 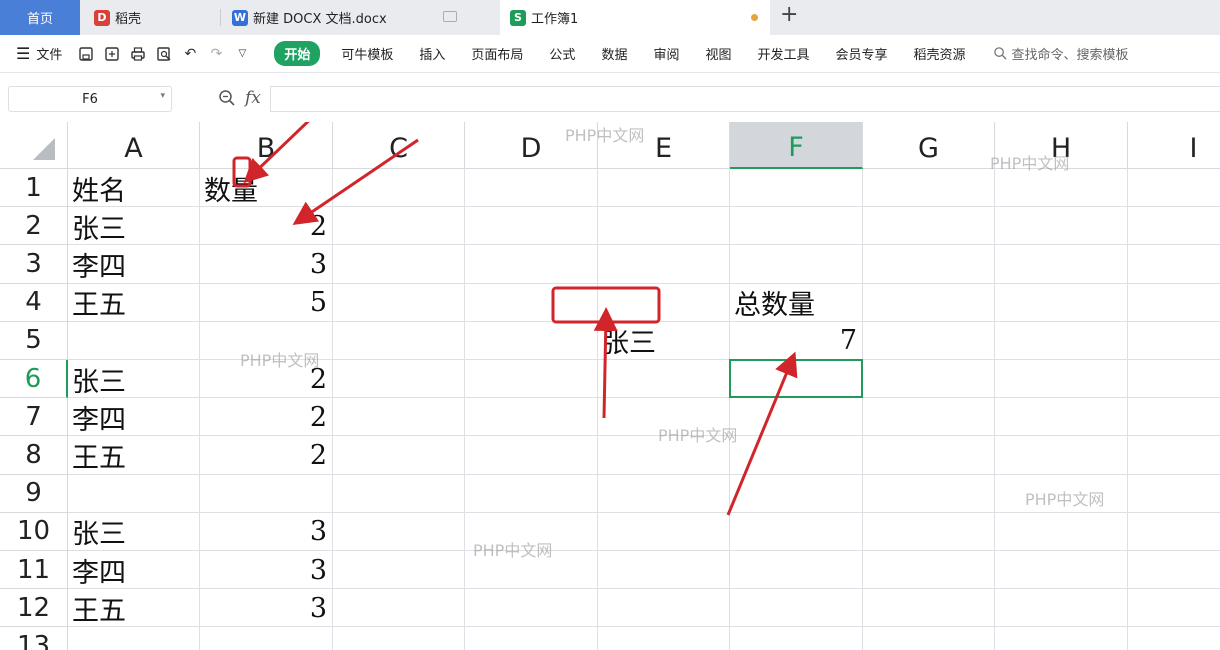 What do you see at coordinates (745, 99) in the screenshot?
I see `formula-input` at bounding box center [745, 99].